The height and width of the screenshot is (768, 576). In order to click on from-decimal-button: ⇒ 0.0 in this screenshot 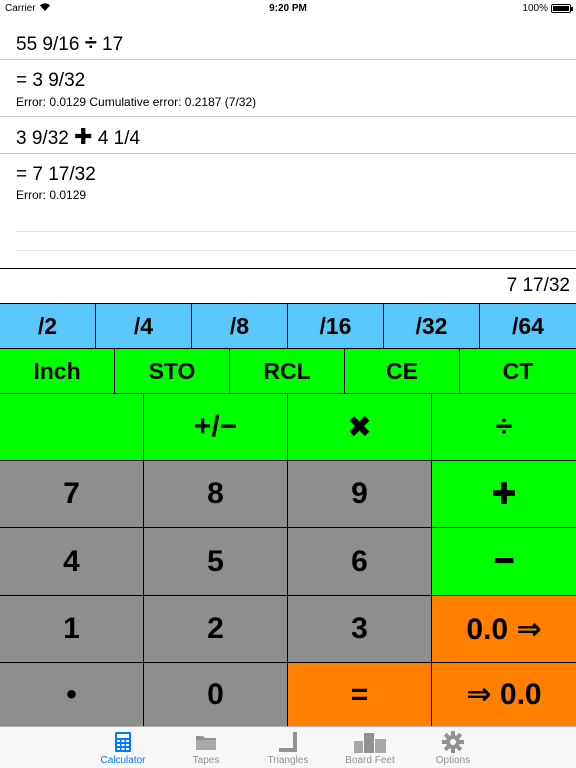, I will do `click(504, 694)`.